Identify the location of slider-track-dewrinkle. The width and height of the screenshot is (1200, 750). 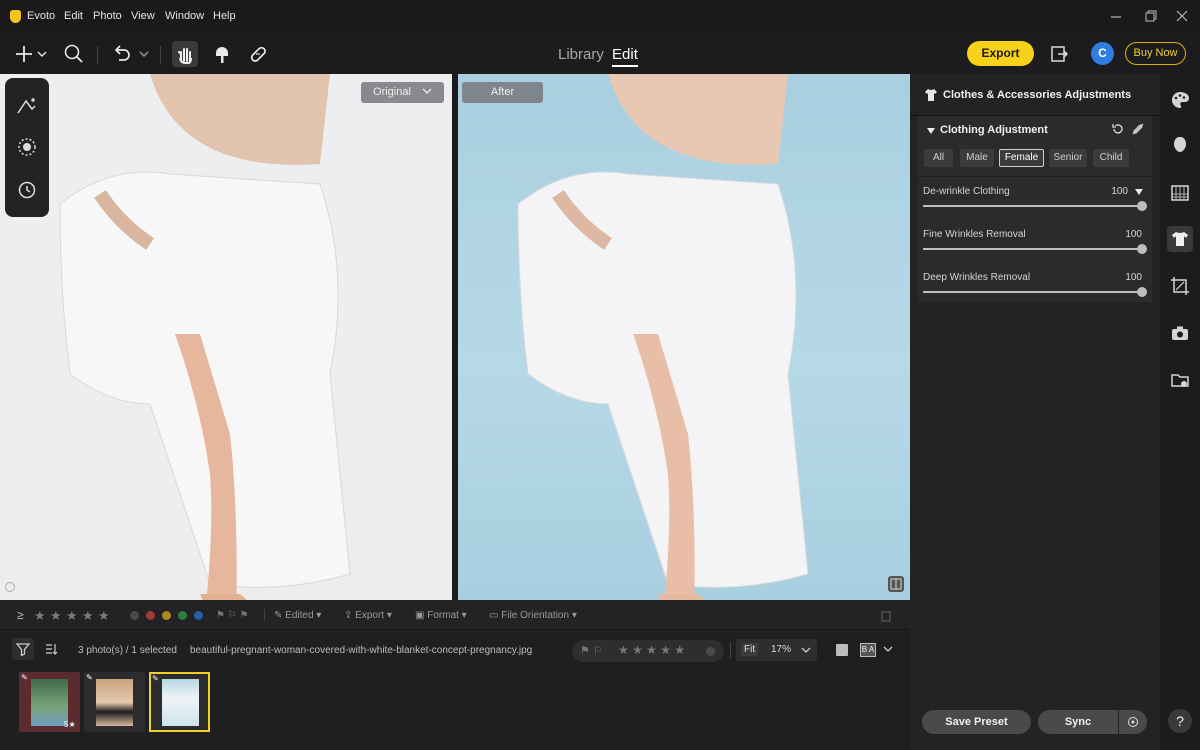
(1033, 206).